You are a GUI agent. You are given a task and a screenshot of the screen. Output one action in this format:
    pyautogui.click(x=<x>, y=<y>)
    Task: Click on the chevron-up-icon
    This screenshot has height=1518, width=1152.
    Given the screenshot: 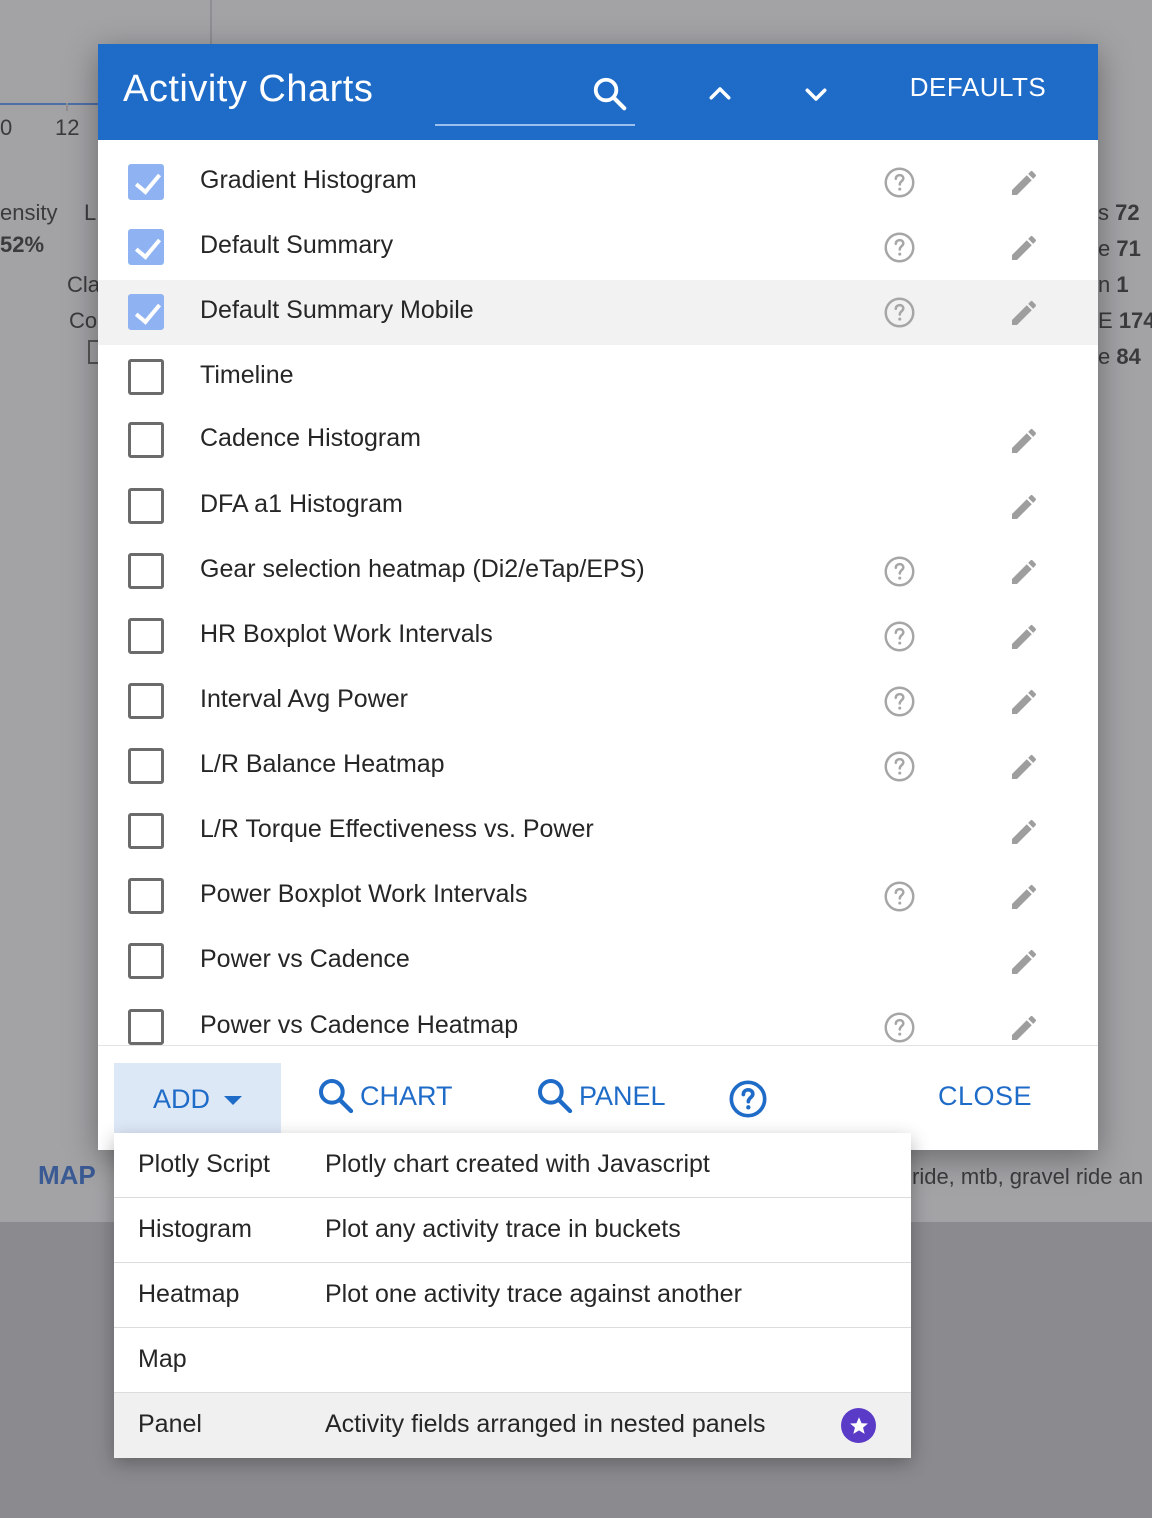 What is the action you would take?
    pyautogui.click(x=720, y=94)
    